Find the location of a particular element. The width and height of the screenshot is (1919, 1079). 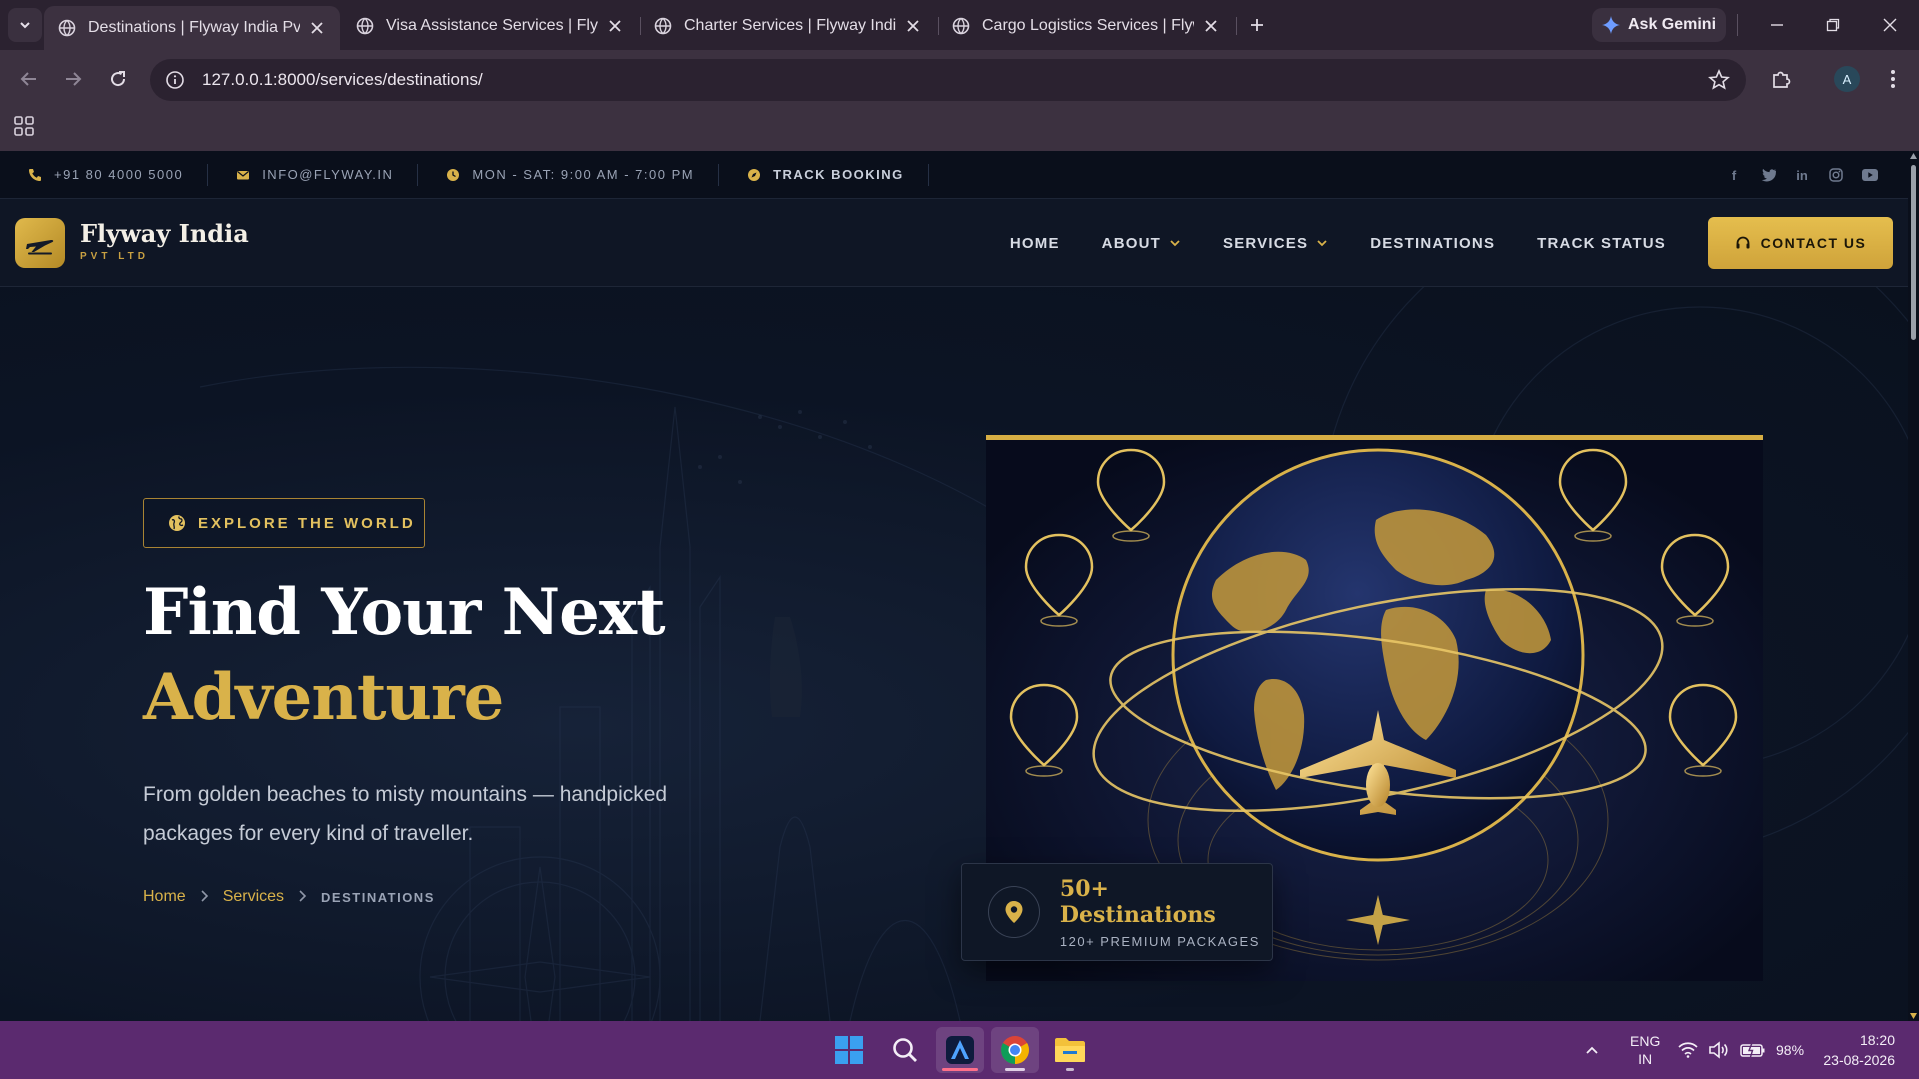

windows-taskbar: ENG IN 98% 18:20 23-08-2026 is located at coordinates (959, 1050).